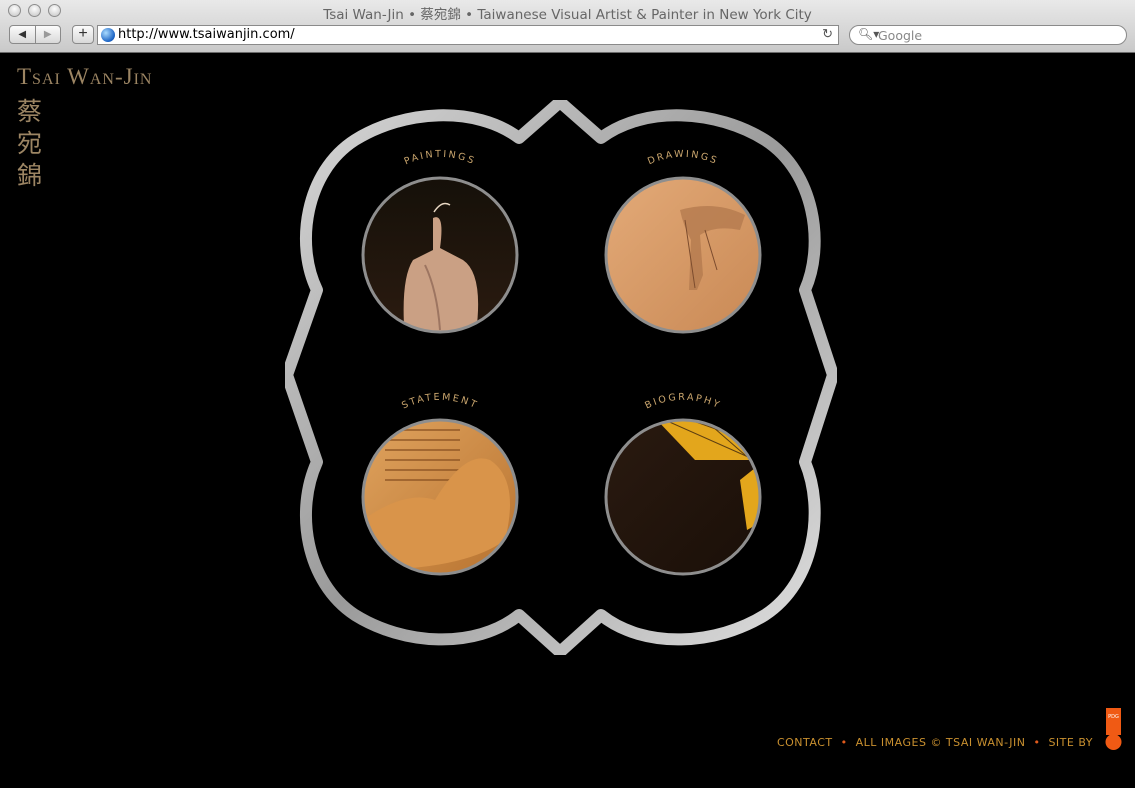 This screenshot has width=1135, height=788. Describe the element at coordinates (1070, 742) in the screenshot. I see `site-by-link: SITE BY` at that location.